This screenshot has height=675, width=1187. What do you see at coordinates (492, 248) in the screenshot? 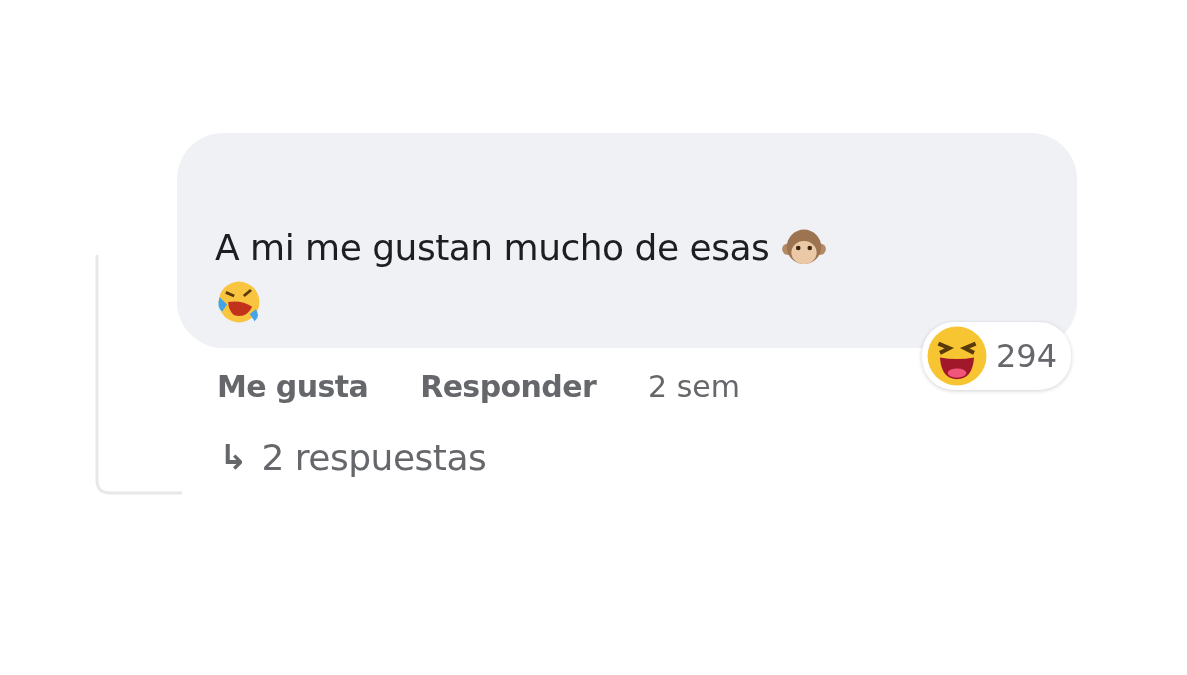
I see `comment-text: A mi me gustan mucho de esas` at bounding box center [492, 248].